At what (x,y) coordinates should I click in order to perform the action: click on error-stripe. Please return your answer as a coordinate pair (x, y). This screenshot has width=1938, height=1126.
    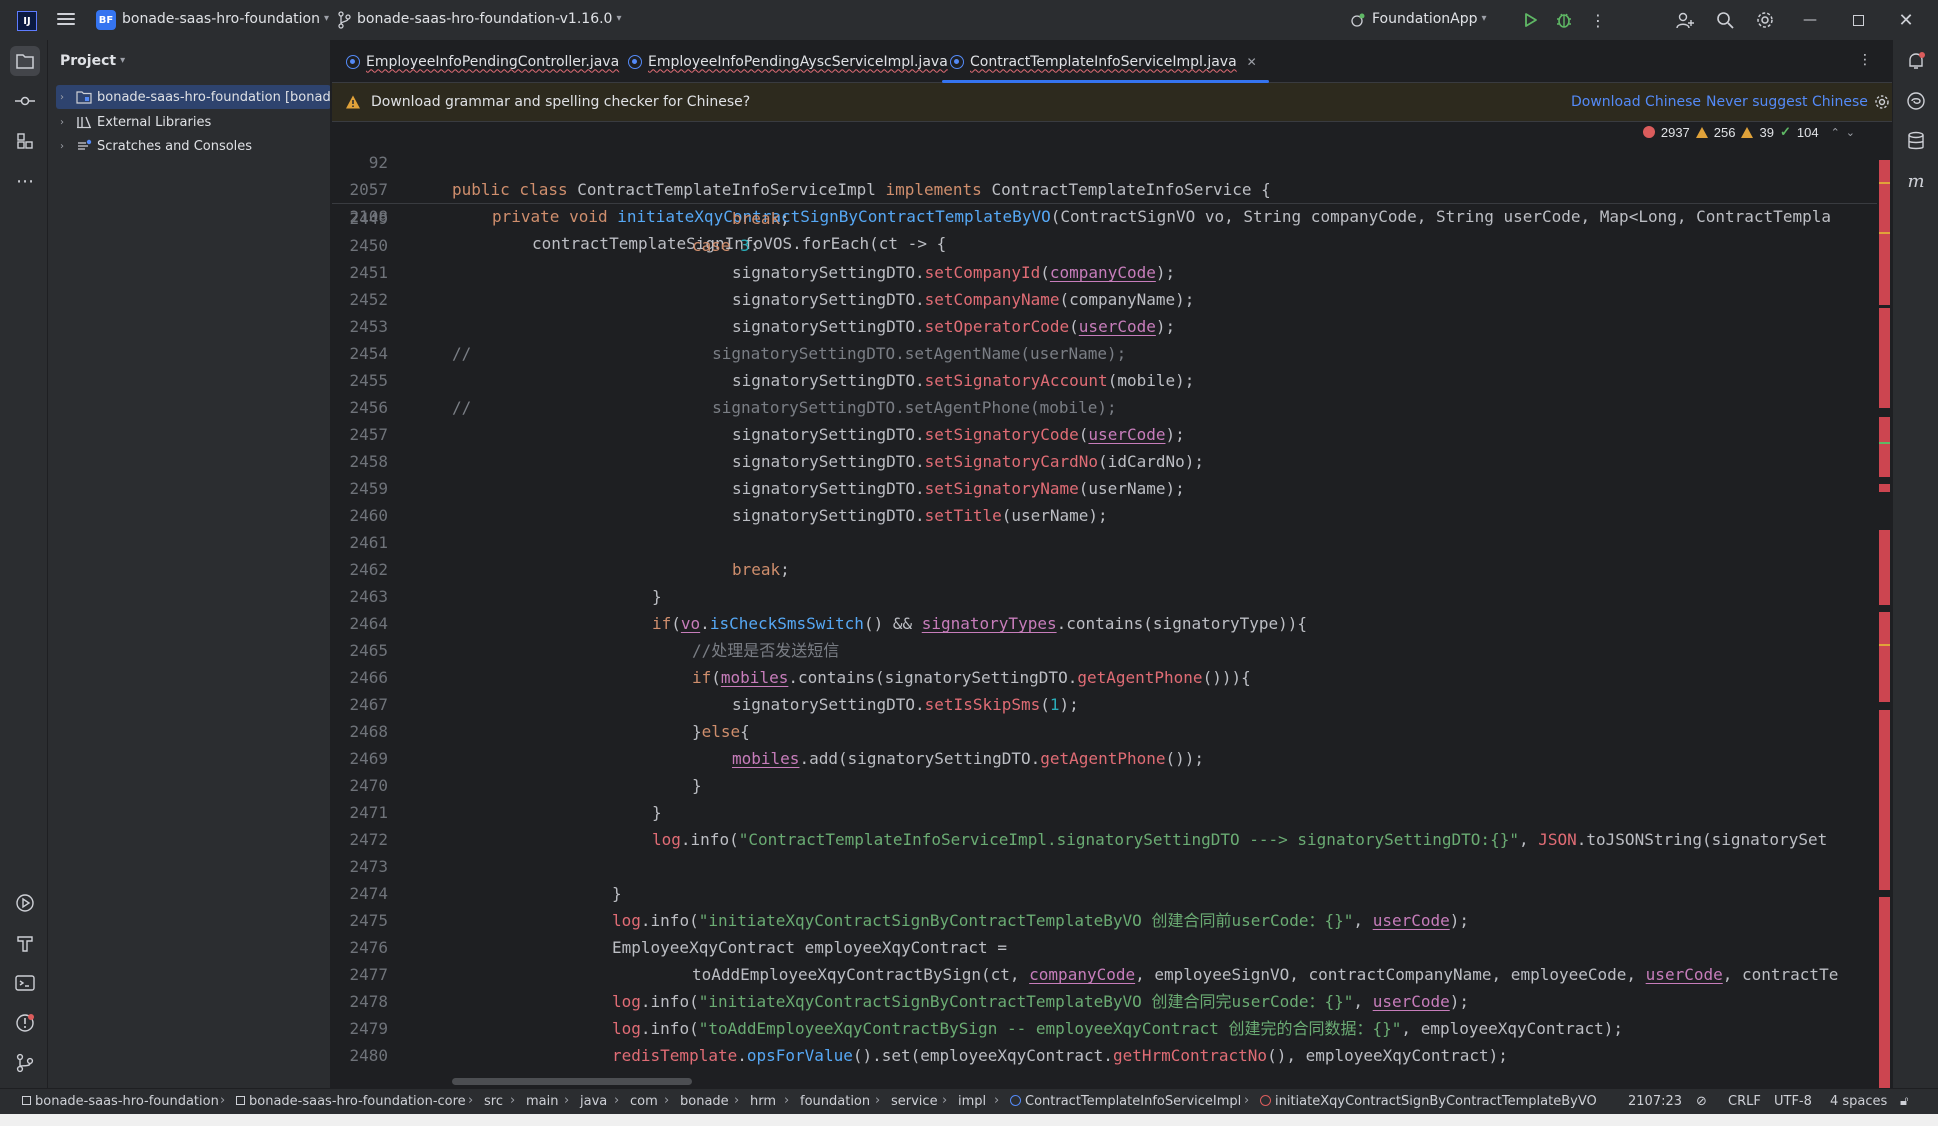
    Looking at the image, I should click on (1884, 612).